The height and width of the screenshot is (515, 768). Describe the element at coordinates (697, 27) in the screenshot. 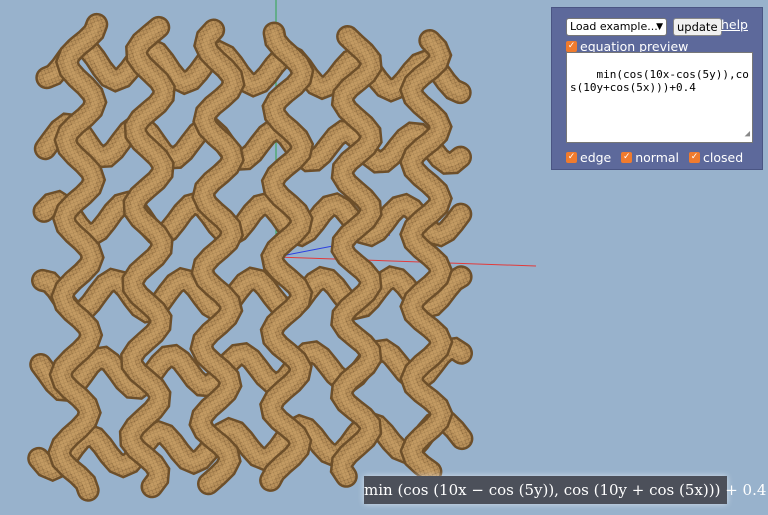

I see `update-button: update` at that location.